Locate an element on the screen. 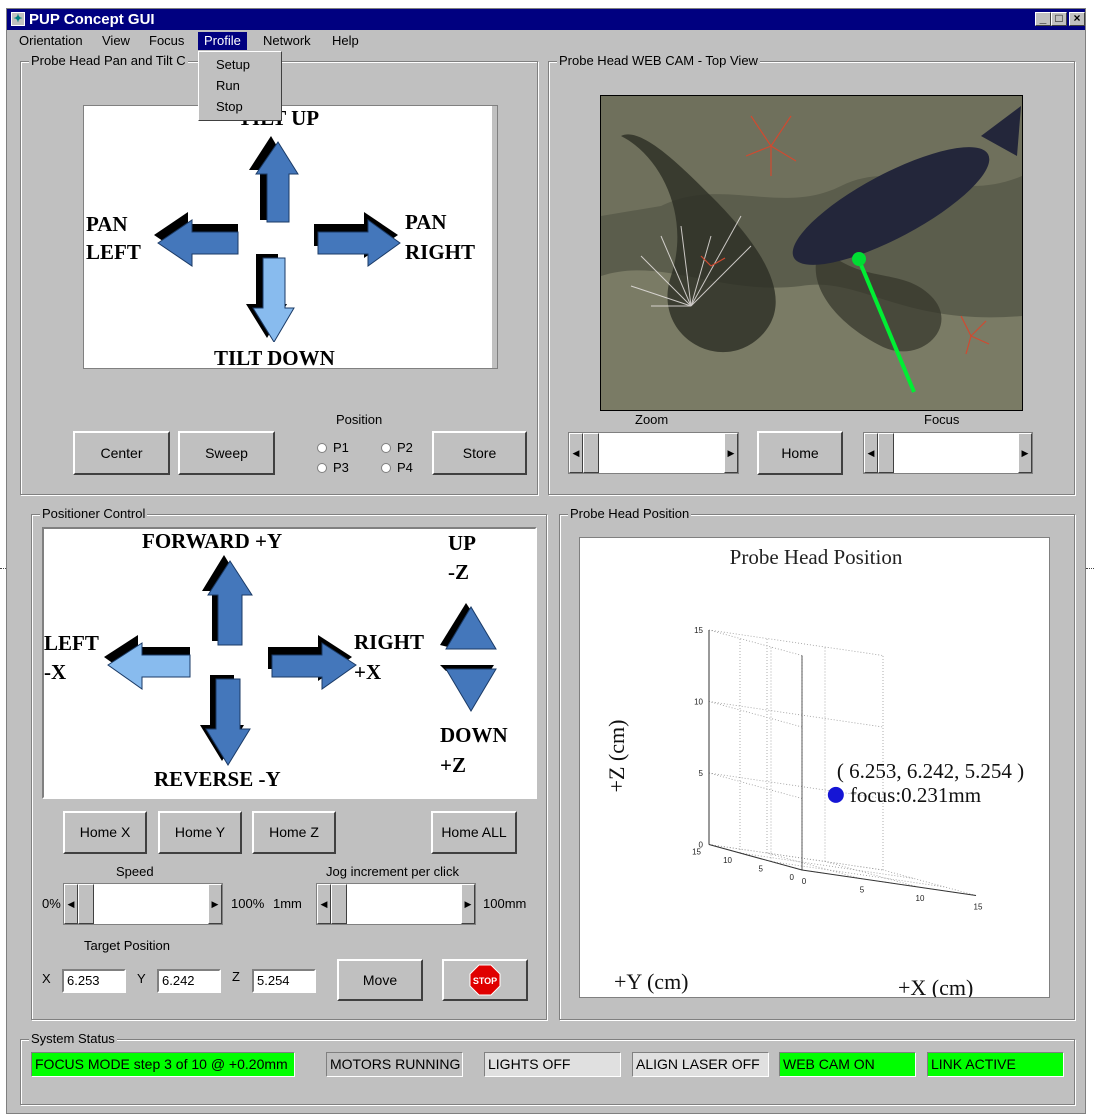 This screenshot has width=1094, height=1120. home-y-button: Home Y is located at coordinates (200, 832).